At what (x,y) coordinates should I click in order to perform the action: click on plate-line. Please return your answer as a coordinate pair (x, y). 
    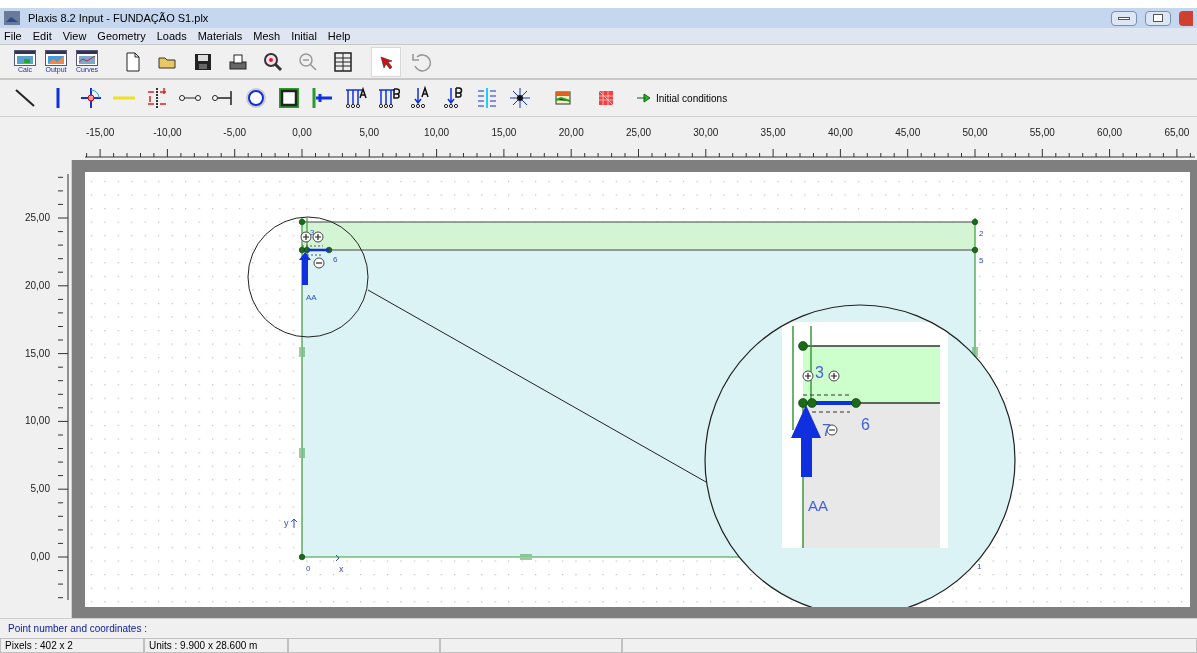
    Looking at the image, I should click on (318, 250).